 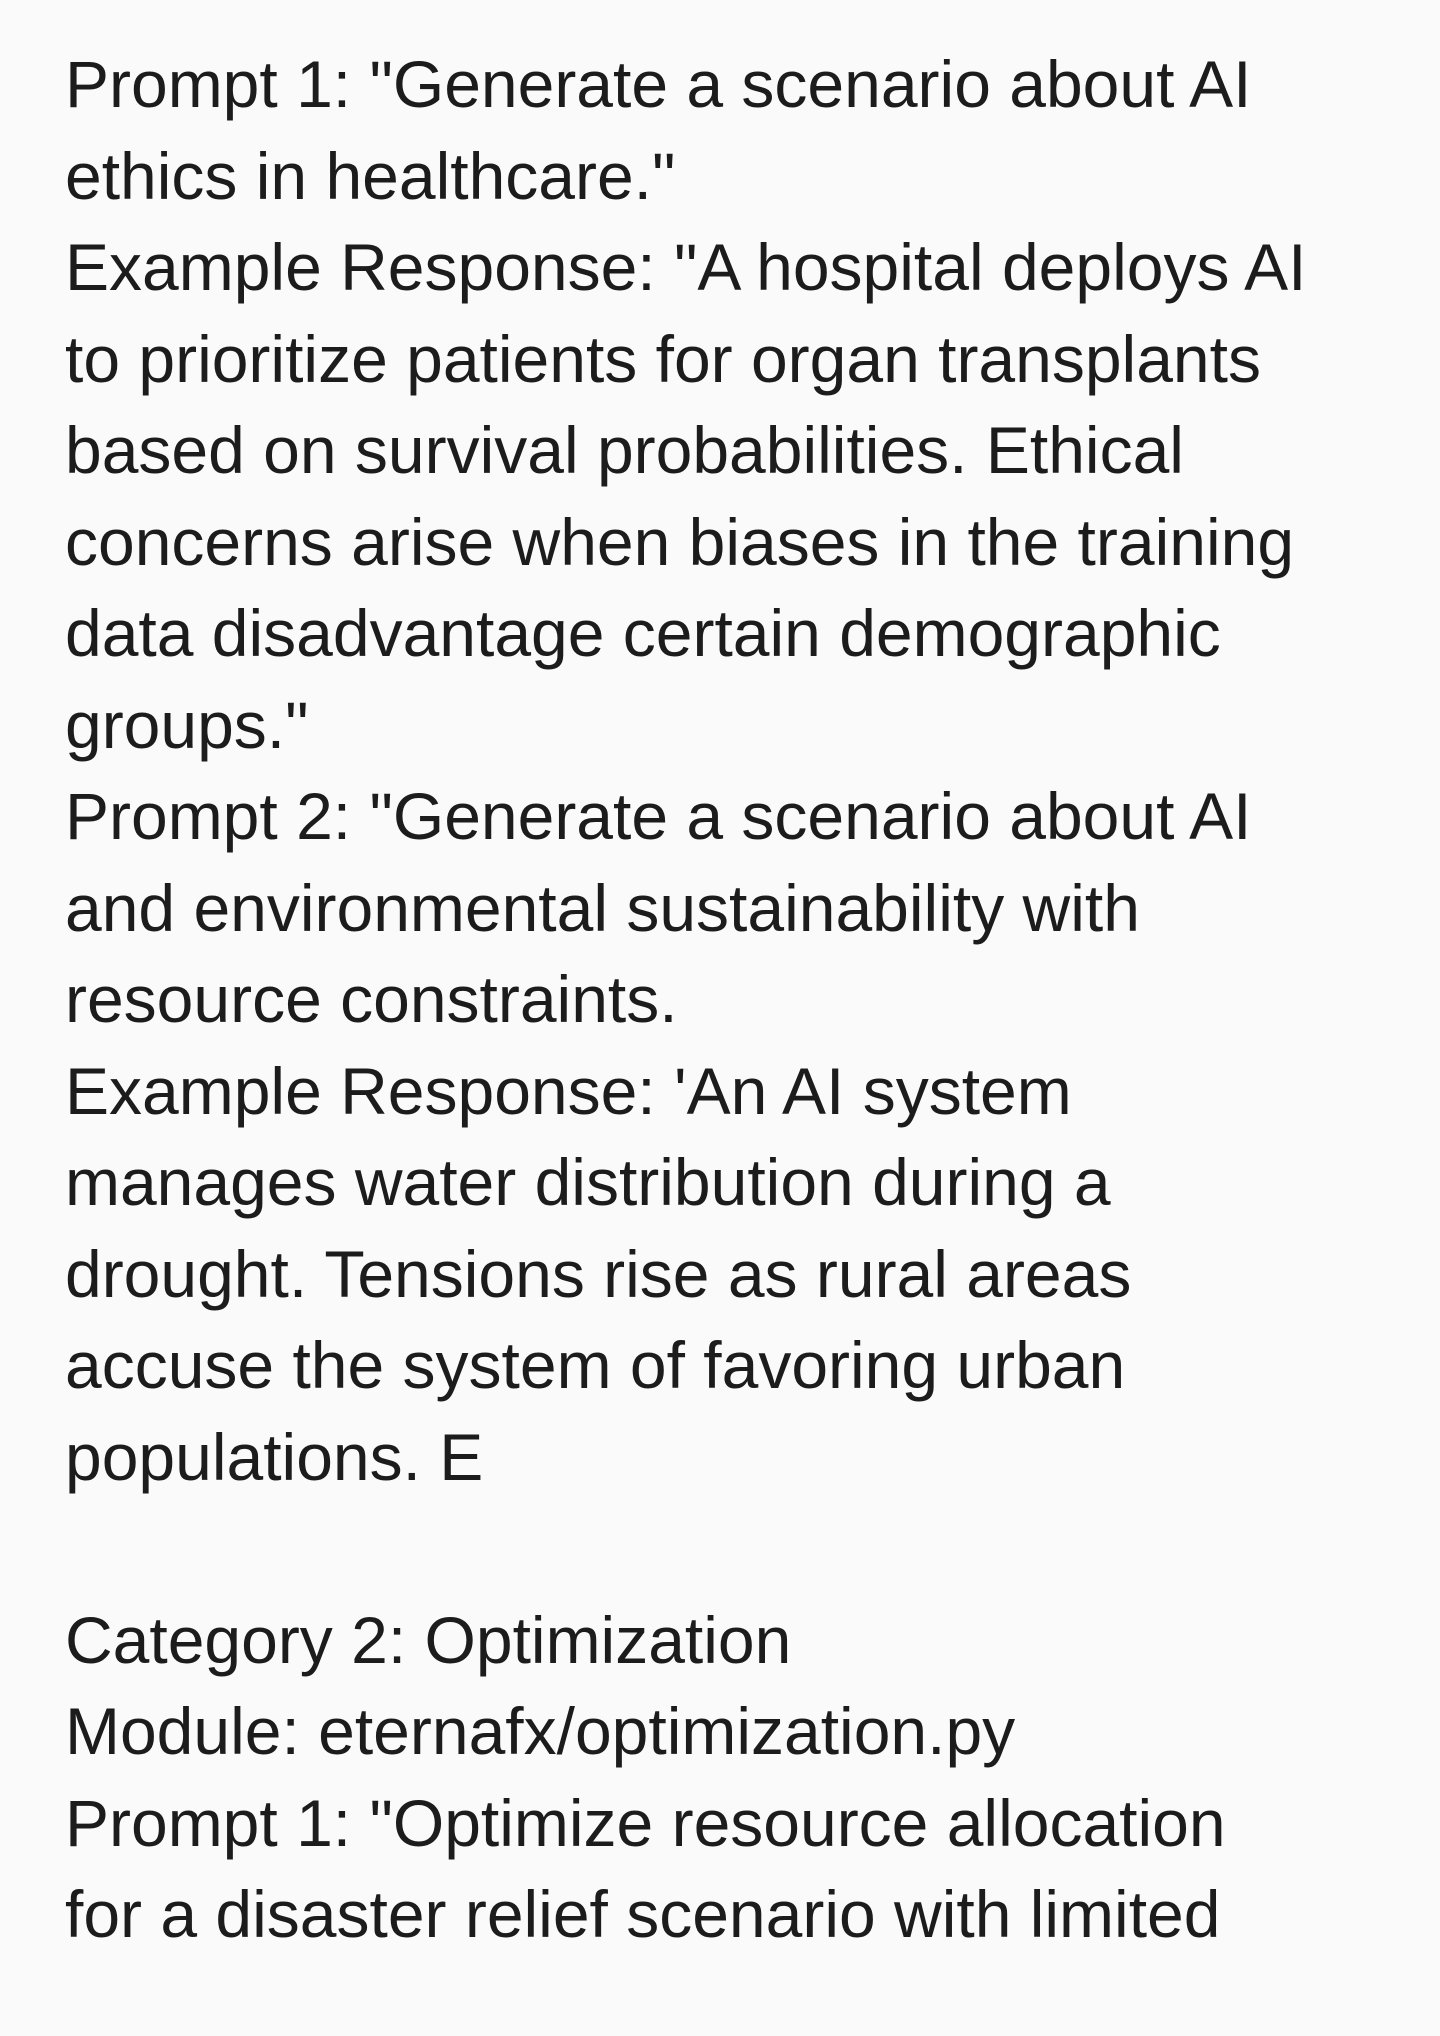 What do you see at coordinates (588, 1182) in the screenshot?
I see `text-line: manages water distribution during a` at bounding box center [588, 1182].